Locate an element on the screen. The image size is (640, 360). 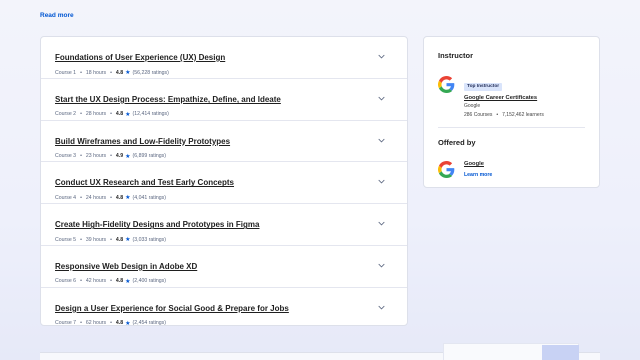
course-number: Course 6 is located at coordinates (66, 281).